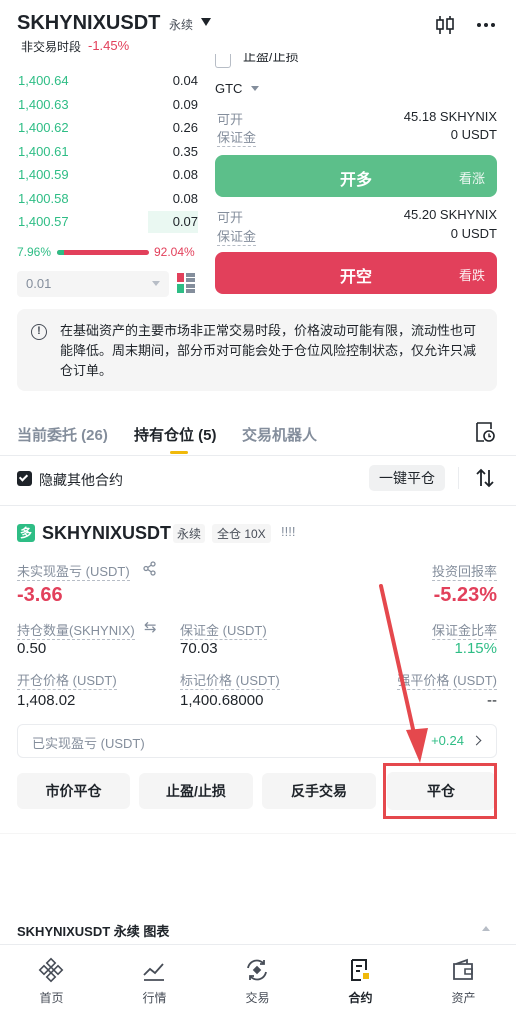 The width and height of the screenshot is (516, 1022). Describe the element at coordinates (403, 673) in the screenshot. I see `annotation-arrow` at that location.